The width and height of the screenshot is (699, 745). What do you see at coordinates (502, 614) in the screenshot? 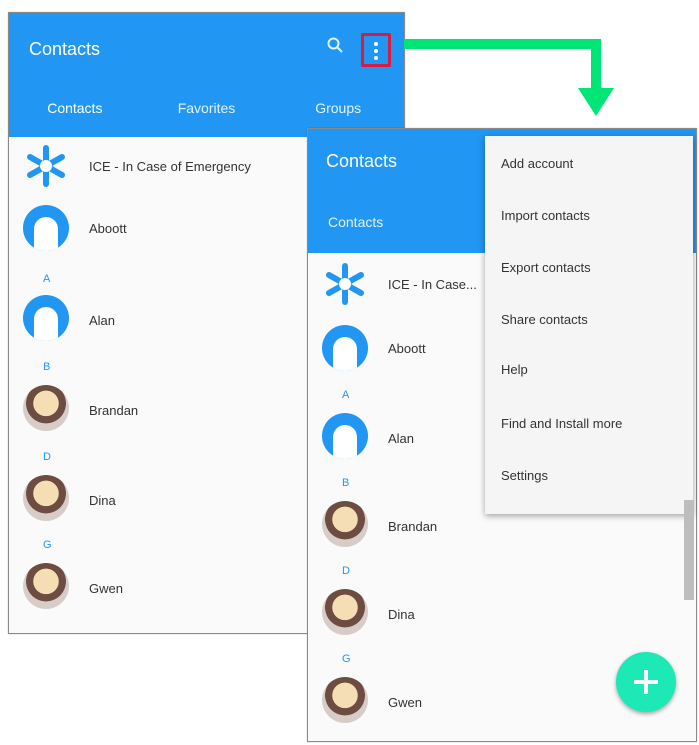
I see `list-item: Dina` at bounding box center [502, 614].